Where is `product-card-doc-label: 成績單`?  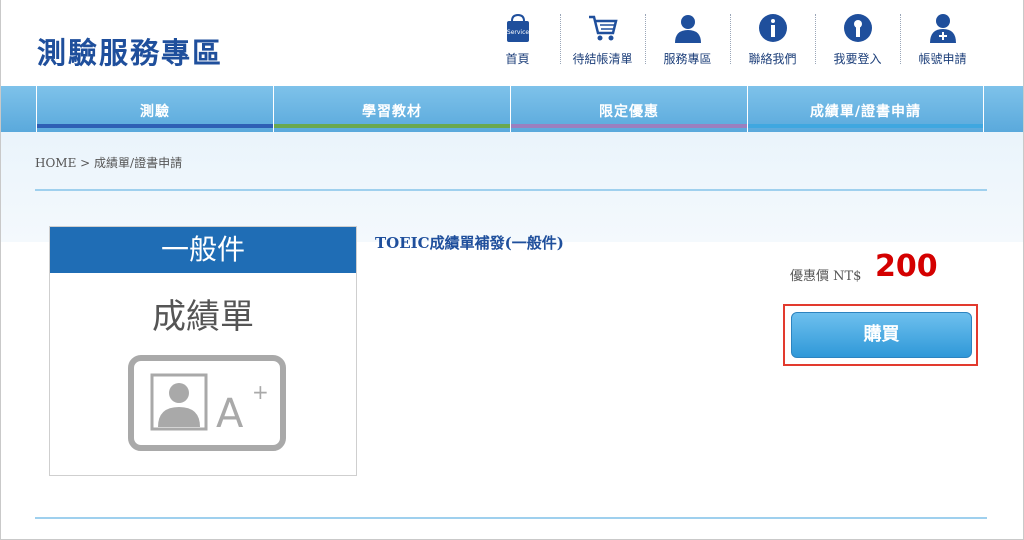 product-card-doc-label: 成績單 is located at coordinates (203, 317).